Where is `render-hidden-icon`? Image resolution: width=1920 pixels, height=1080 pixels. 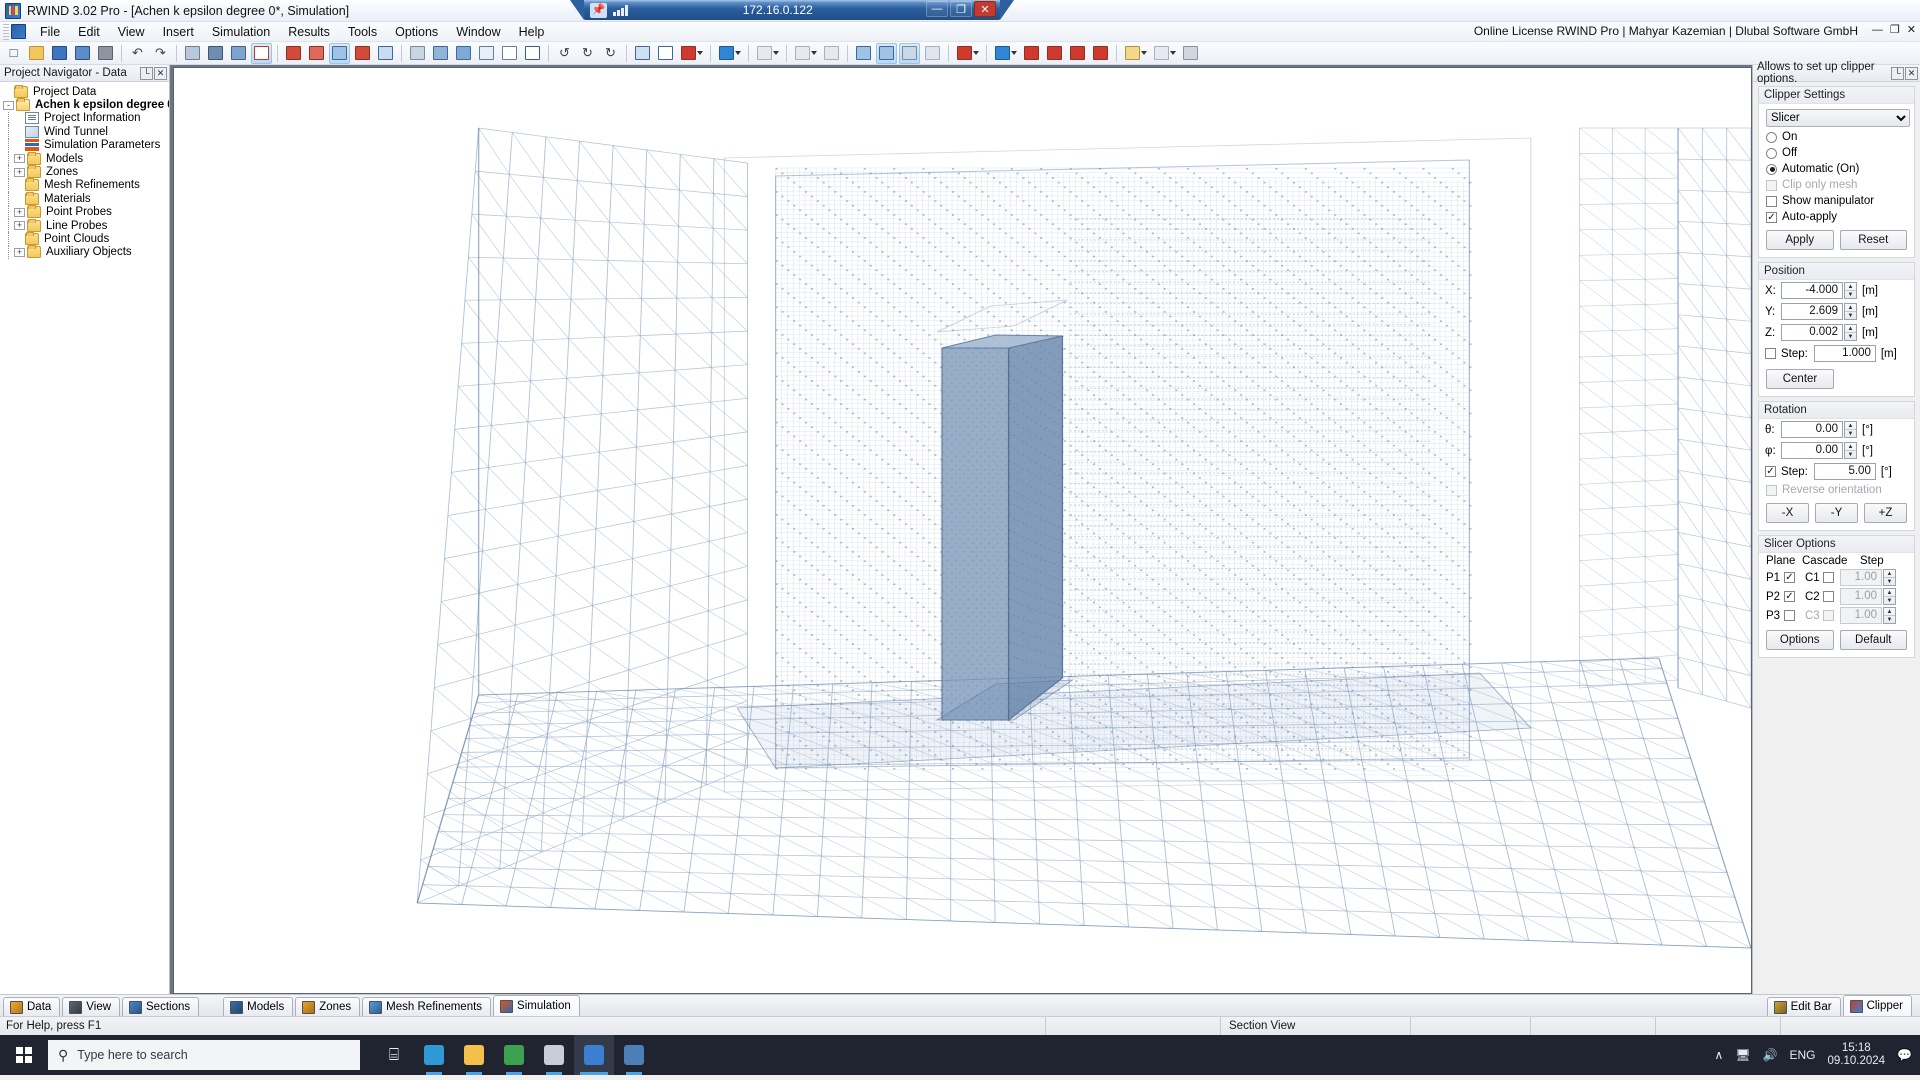 render-hidden-icon is located at coordinates (316, 53).